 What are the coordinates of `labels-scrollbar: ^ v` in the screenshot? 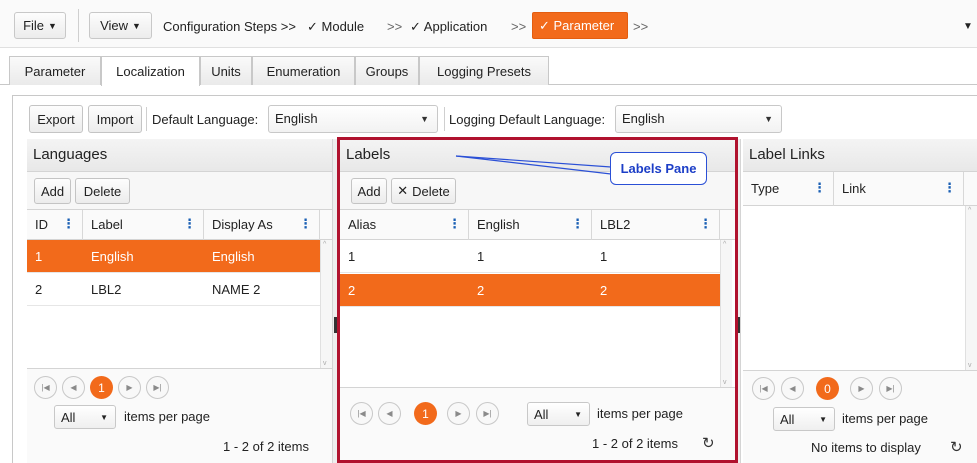 It's located at (726, 313).